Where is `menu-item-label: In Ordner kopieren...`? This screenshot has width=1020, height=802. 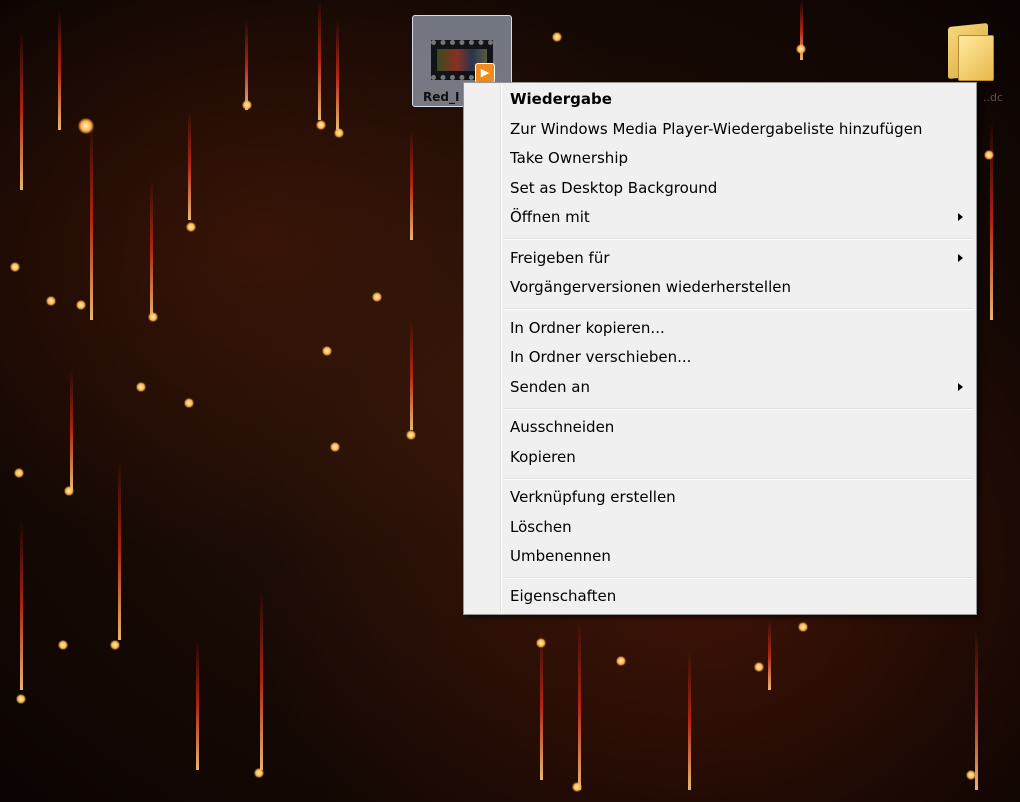 menu-item-label: In Ordner kopieren... is located at coordinates (587, 328).